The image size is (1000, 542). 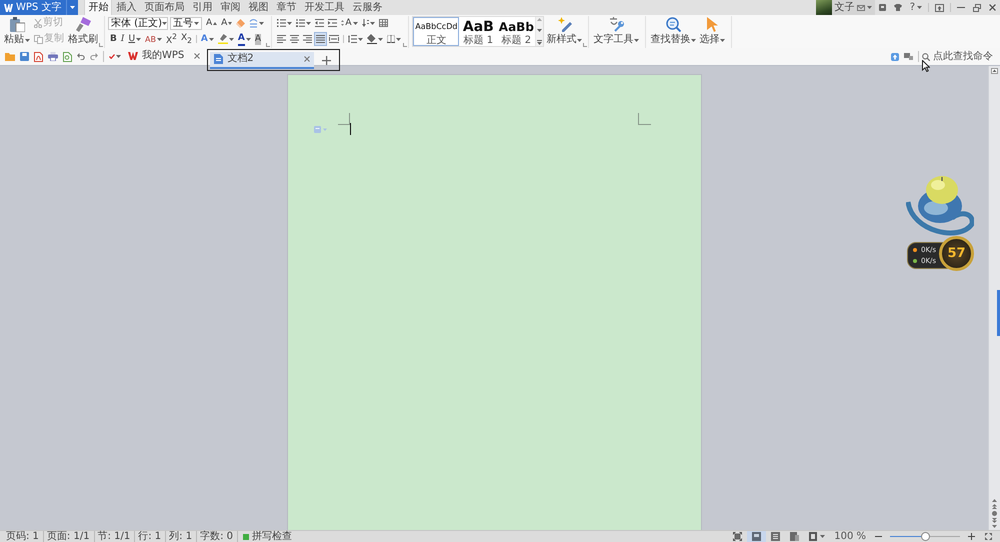 I want to click on help-button: ?, so click(x=916, y=7).